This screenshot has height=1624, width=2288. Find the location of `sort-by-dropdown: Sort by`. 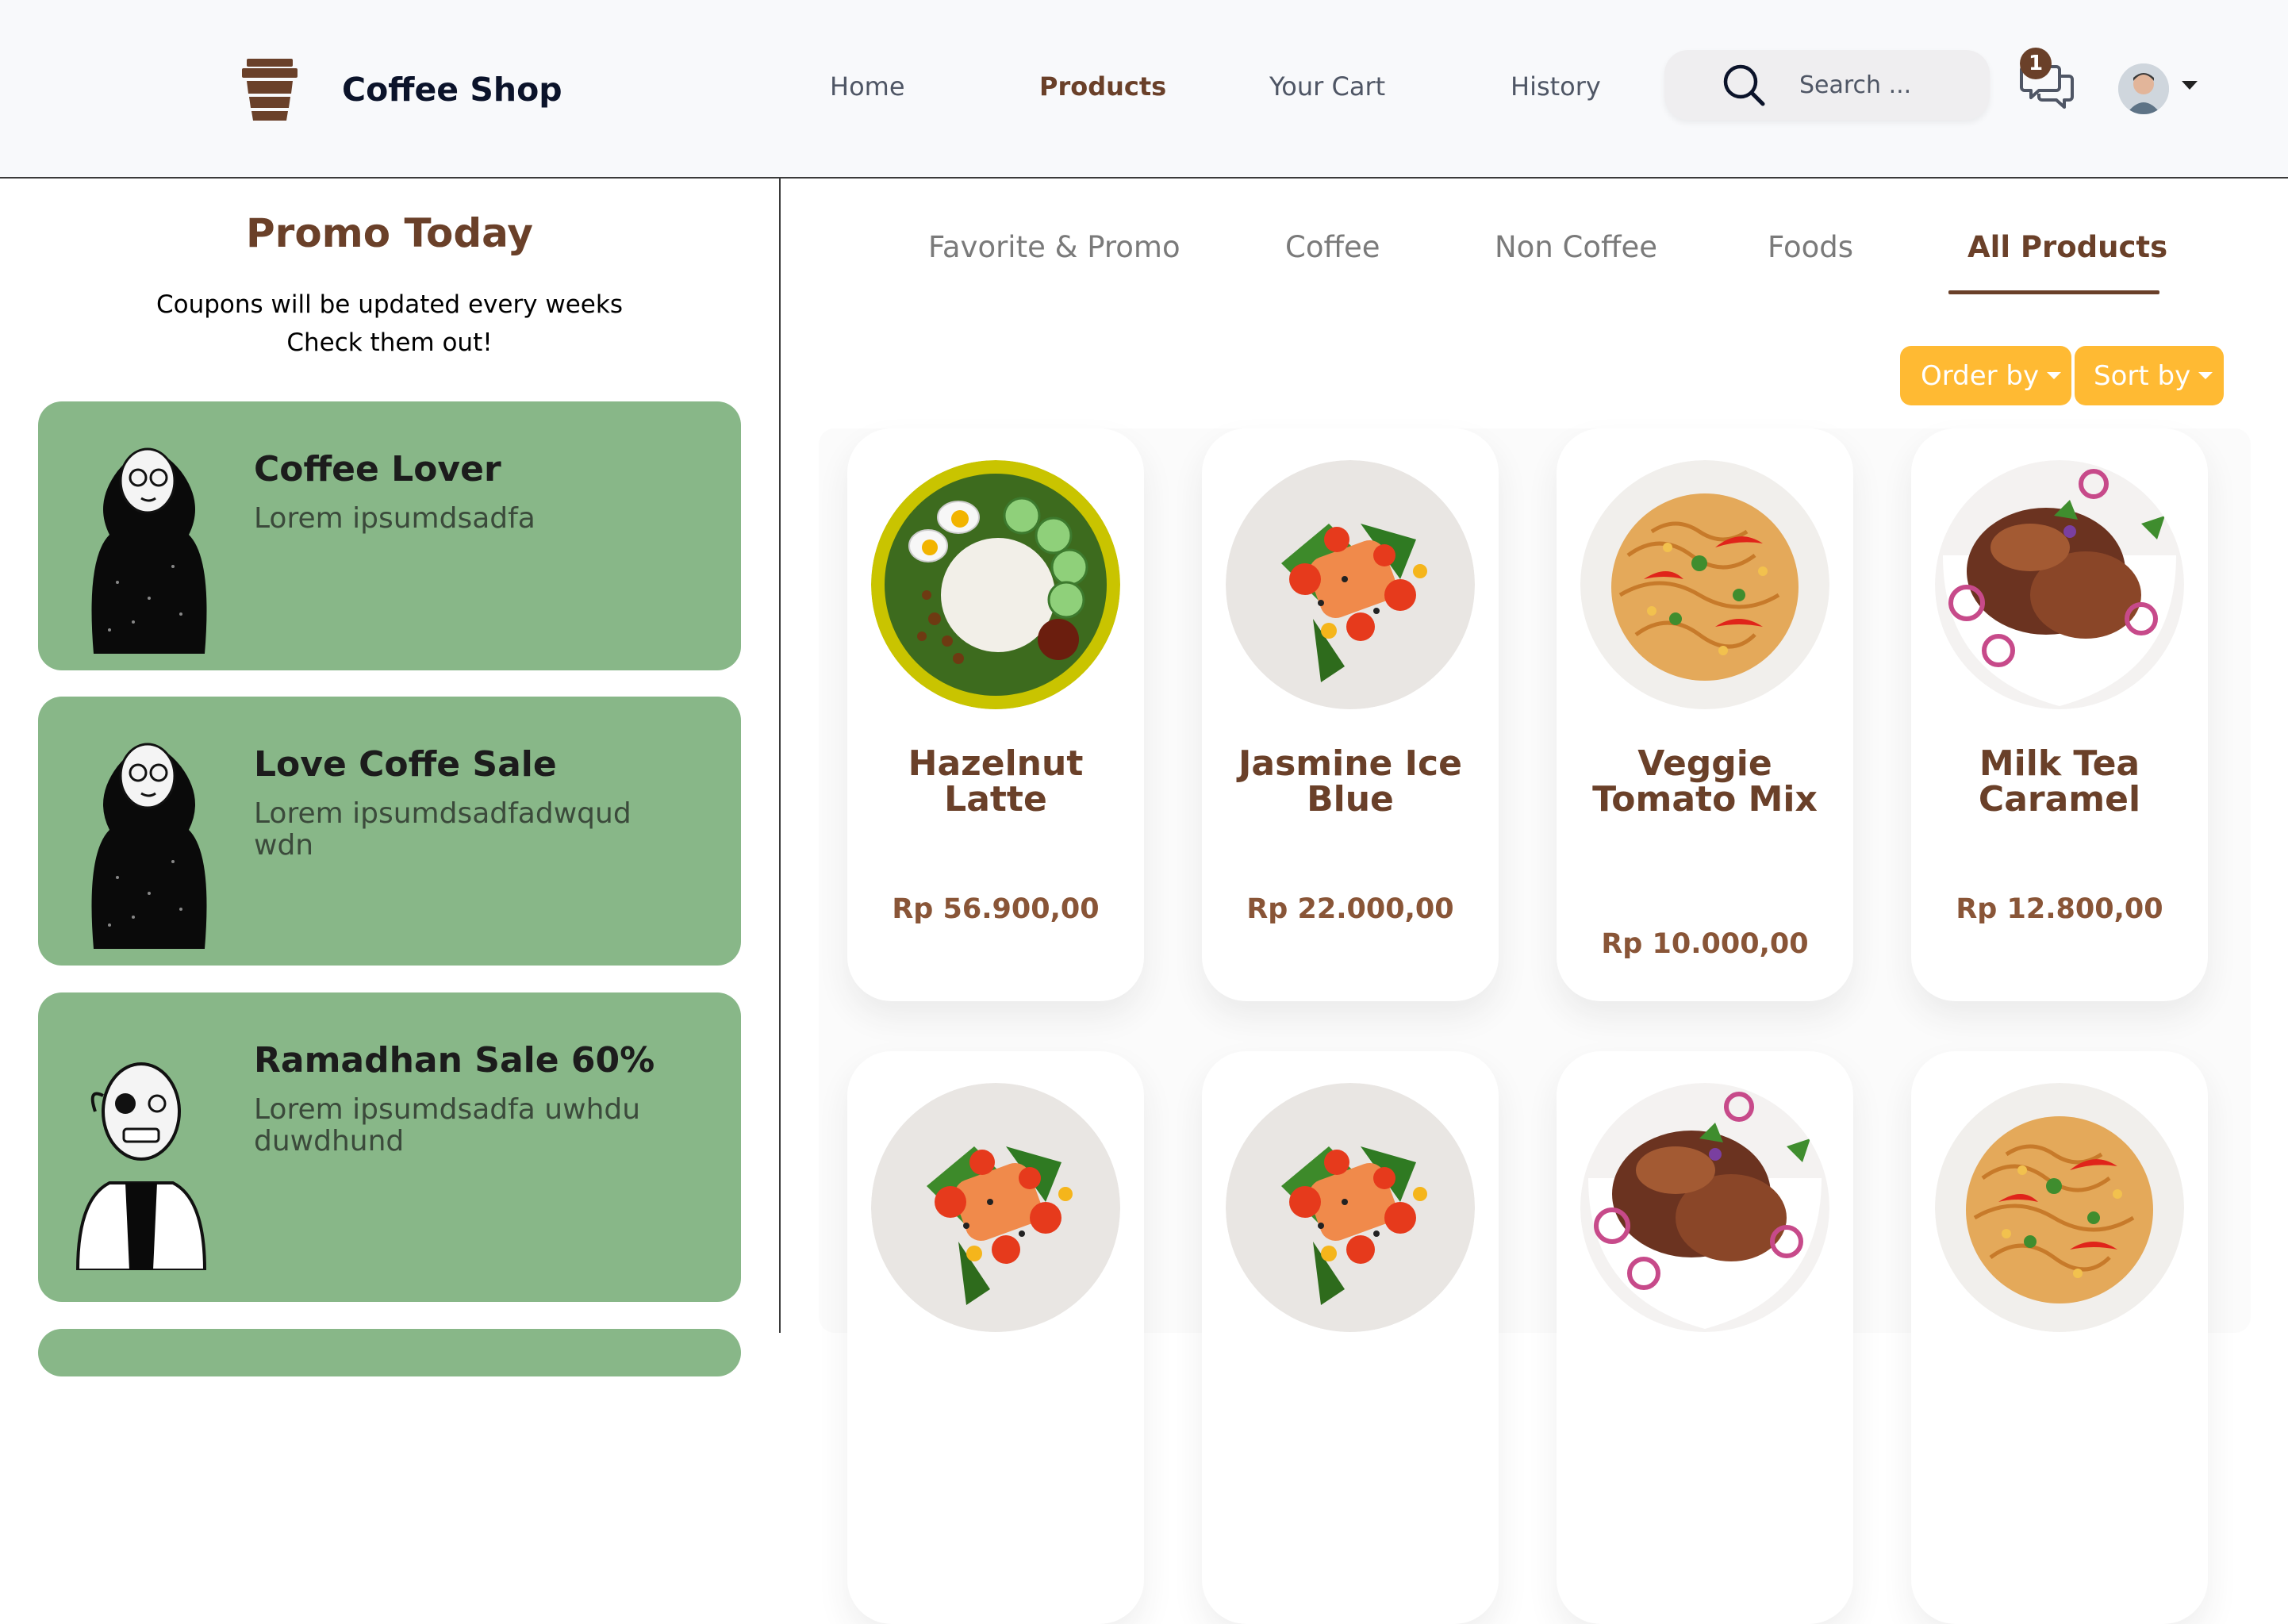

sort-by-dropdown: Sort by is located at coordinates (2149, 375).